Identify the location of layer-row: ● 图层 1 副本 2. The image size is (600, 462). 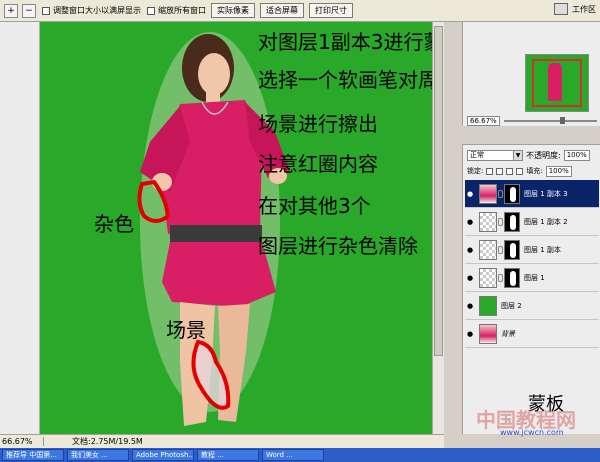
(532, 222).